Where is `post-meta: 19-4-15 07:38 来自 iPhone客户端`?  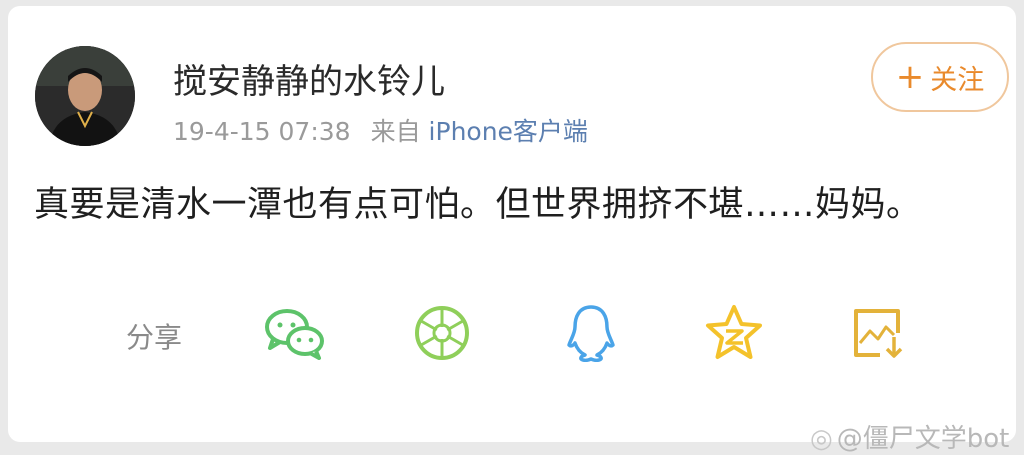
post-meta: 19-4-15 07:38 来自 iPhone客户端 is located at coordinates (380, 130).